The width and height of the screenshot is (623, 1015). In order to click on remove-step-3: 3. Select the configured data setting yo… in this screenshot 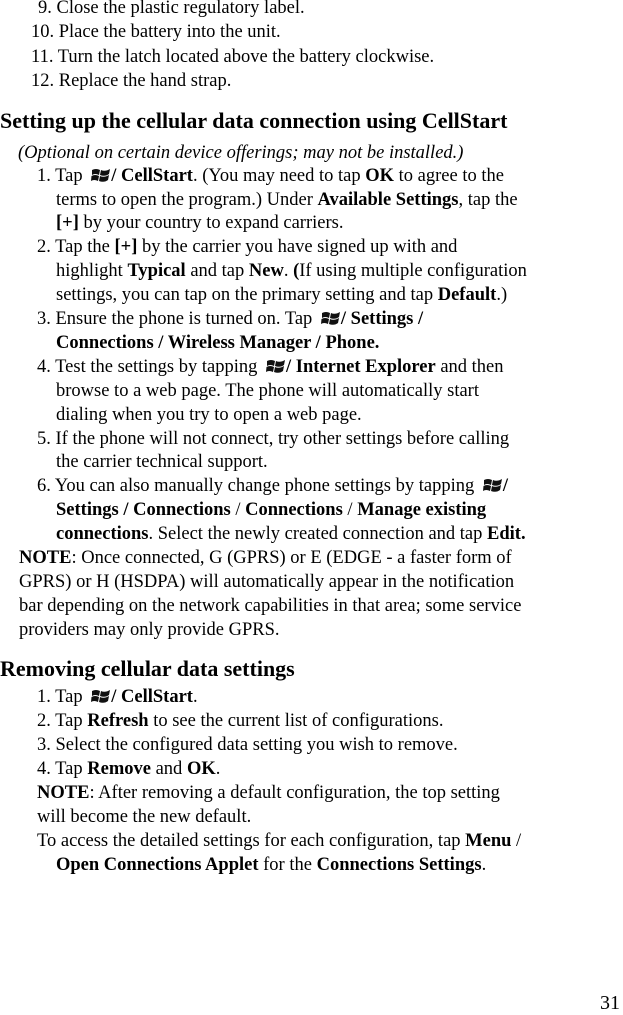, I will do `click(247, 745)`.